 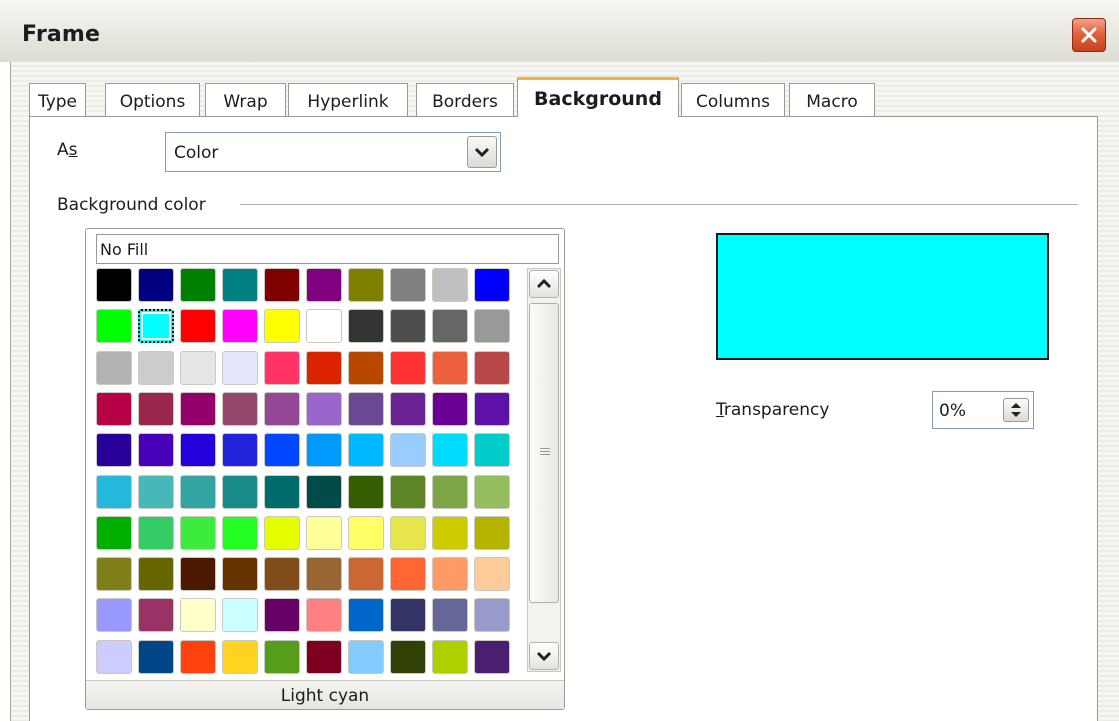 I want to click on tab-options: Options, so click(x=152, y=99).